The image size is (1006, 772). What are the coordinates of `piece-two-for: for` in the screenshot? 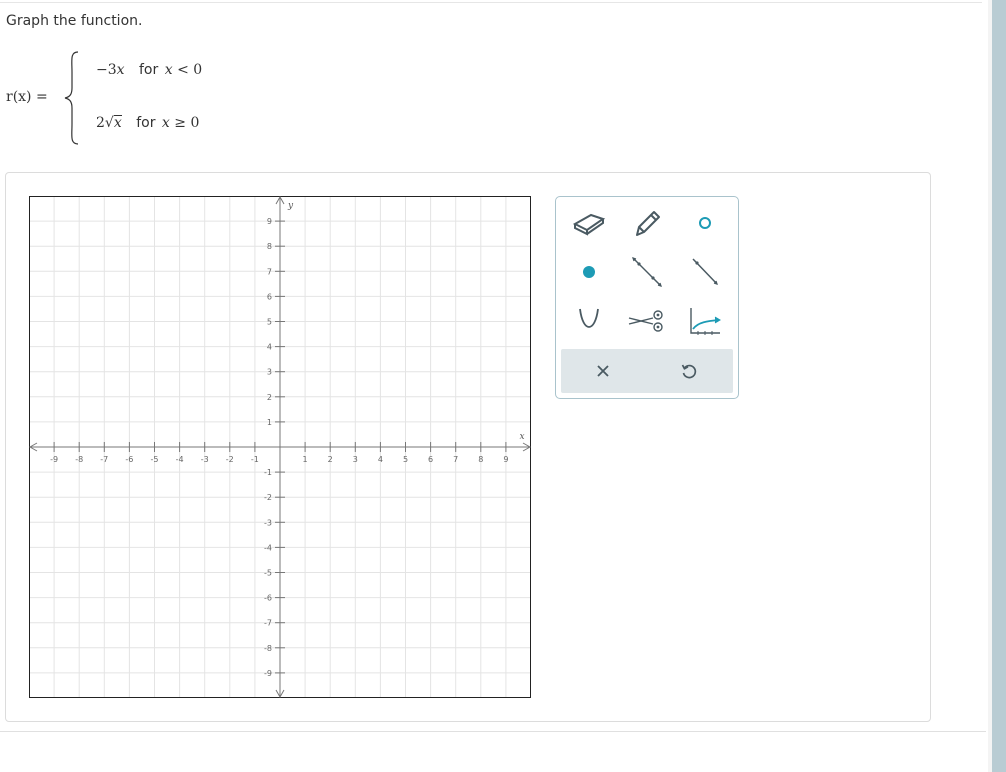 It's located at (146, 123).